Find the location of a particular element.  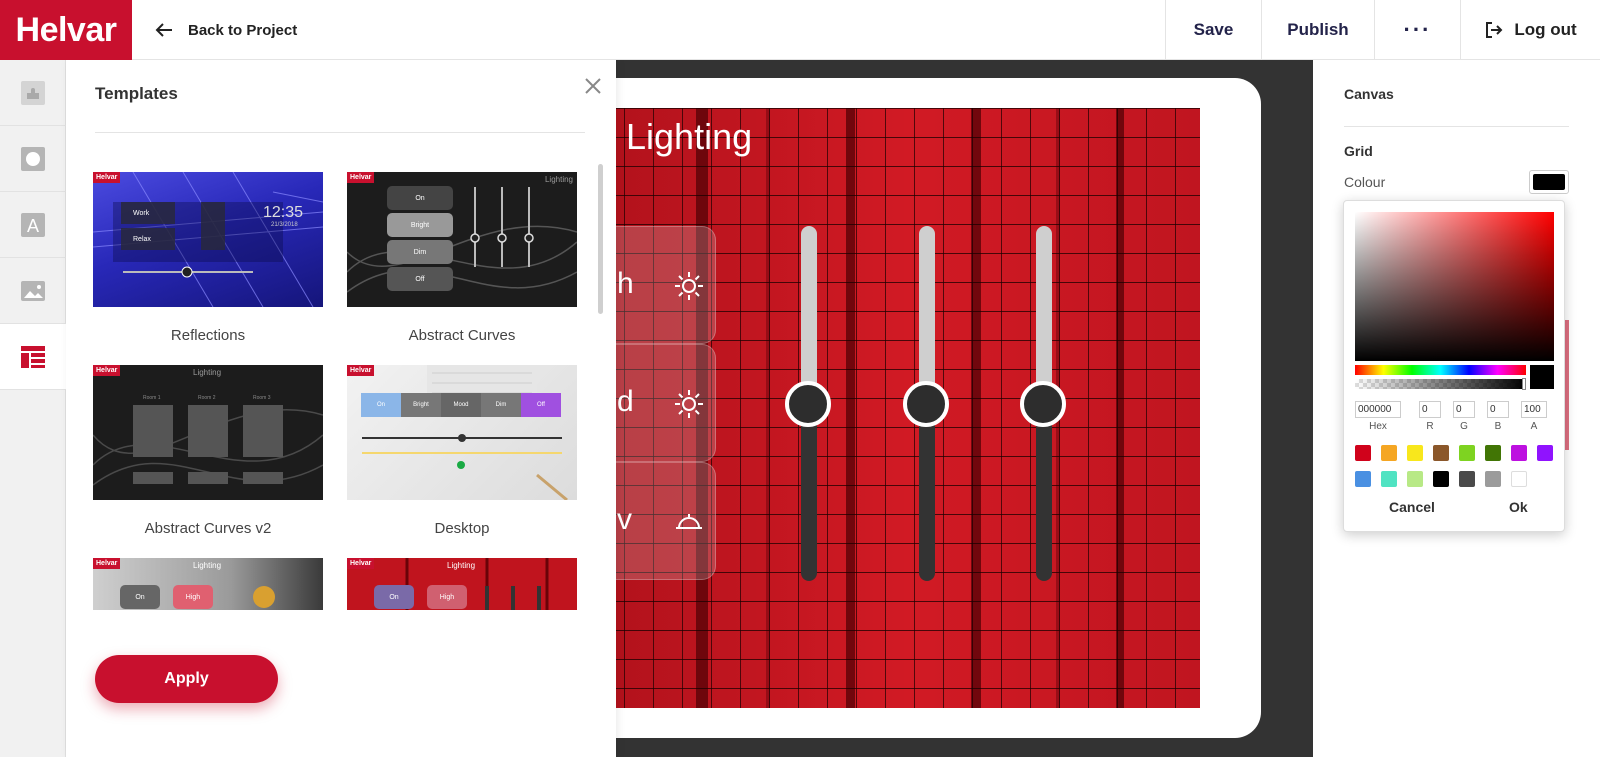

text-icon: A is located at coordinates (33, 224).